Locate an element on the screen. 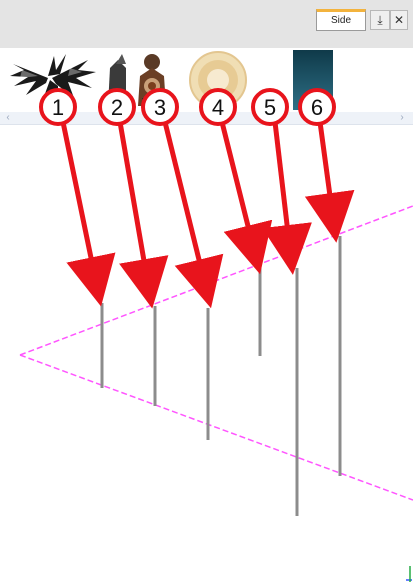 This screenshot has height=582, width=413. callout-5-label: 5 is located at coordinates (270, 107).